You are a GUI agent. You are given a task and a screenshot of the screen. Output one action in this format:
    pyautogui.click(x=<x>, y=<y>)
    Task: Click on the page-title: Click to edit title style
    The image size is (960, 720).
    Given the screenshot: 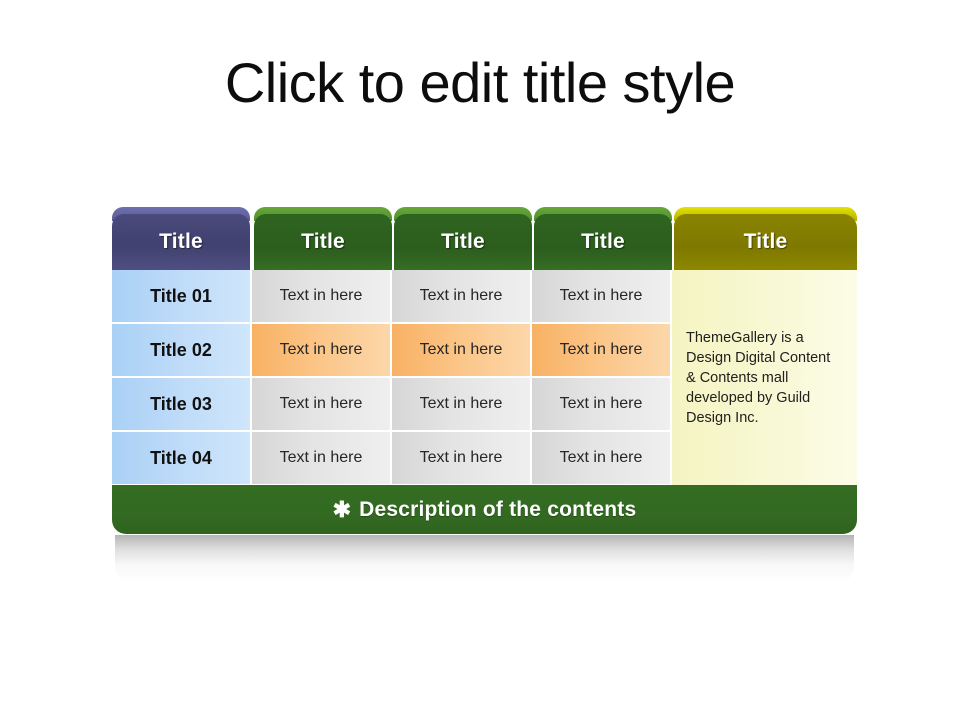 What is the action you would take?
    pyautogui.click(x=480, y=83)
    